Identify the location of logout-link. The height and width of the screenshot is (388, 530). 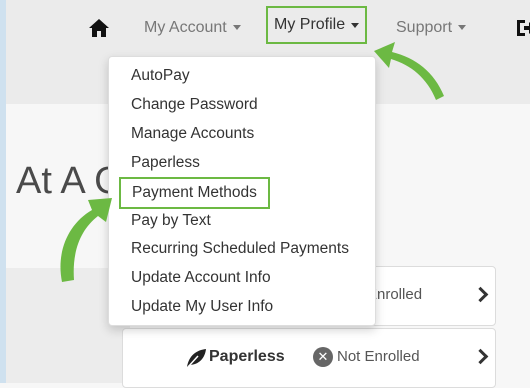
(522, 27).